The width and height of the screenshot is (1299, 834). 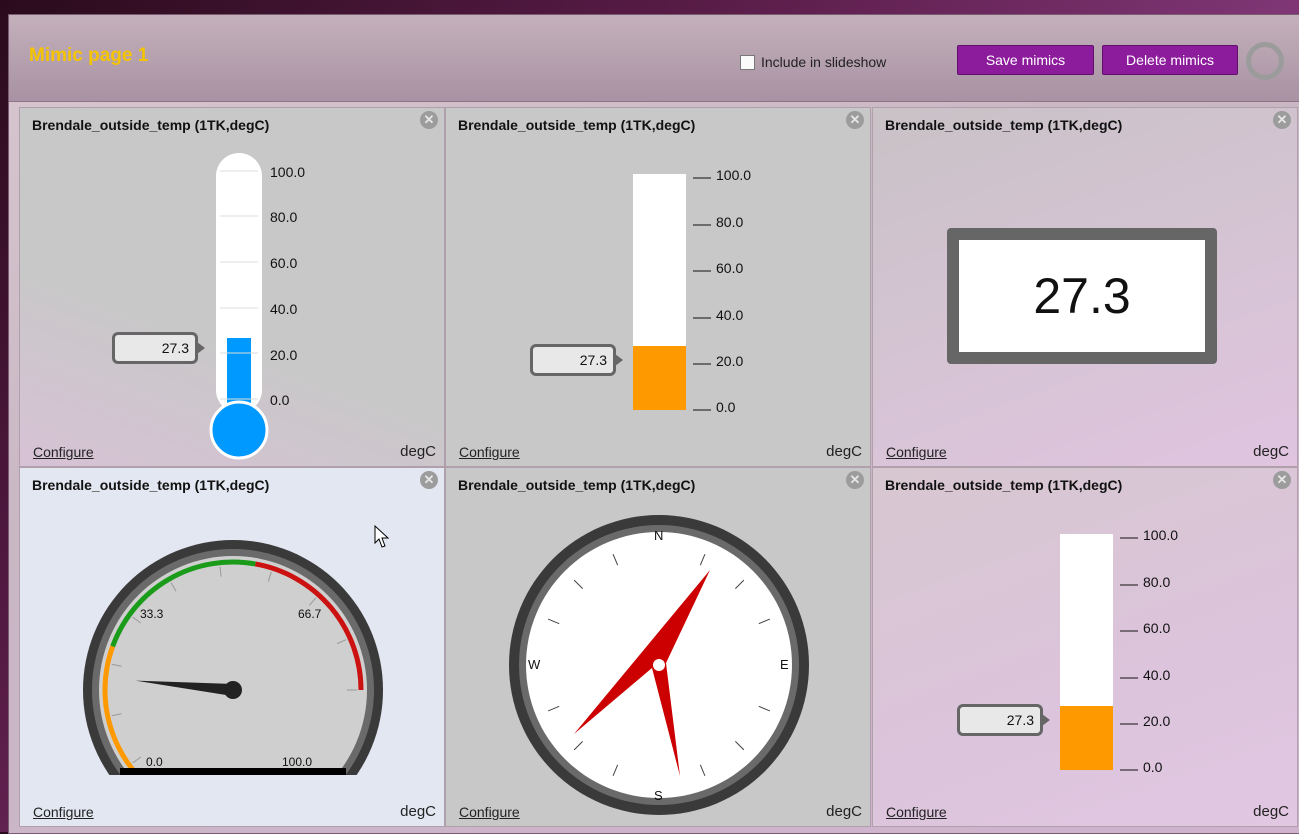 What do you see at coordinates (1282, 120) in the screenshot?
I see `close-icon: ✕` at bounding box center [1282, 120].